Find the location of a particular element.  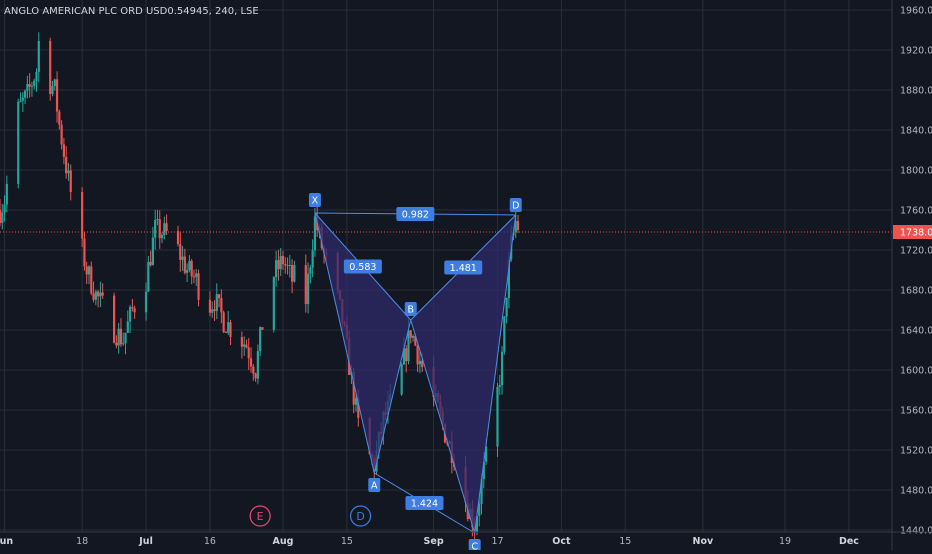

event-marker-d: D is located at coordinates (360, 516).